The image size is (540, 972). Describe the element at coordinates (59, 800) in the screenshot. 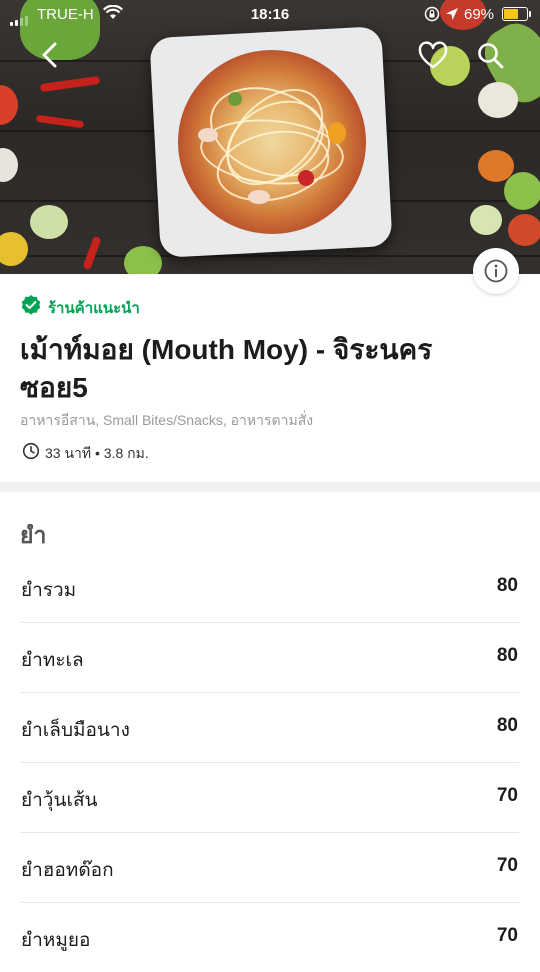

I see `menu-item-name: ยำวุ้นเส้น` at that location.